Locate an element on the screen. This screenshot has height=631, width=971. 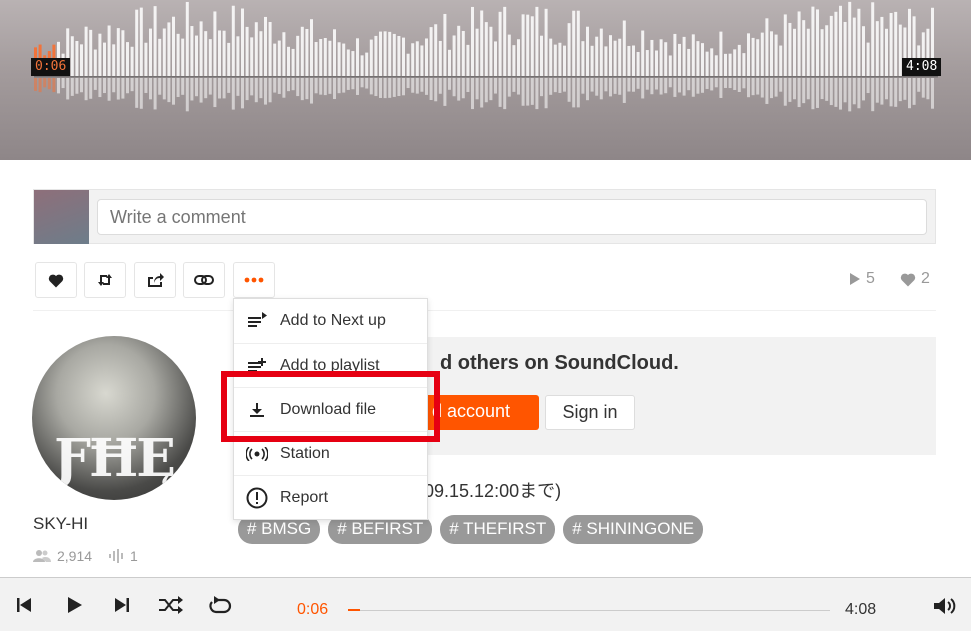
player-bar: 0:06 4:08 is located at coordinates (485, 604).